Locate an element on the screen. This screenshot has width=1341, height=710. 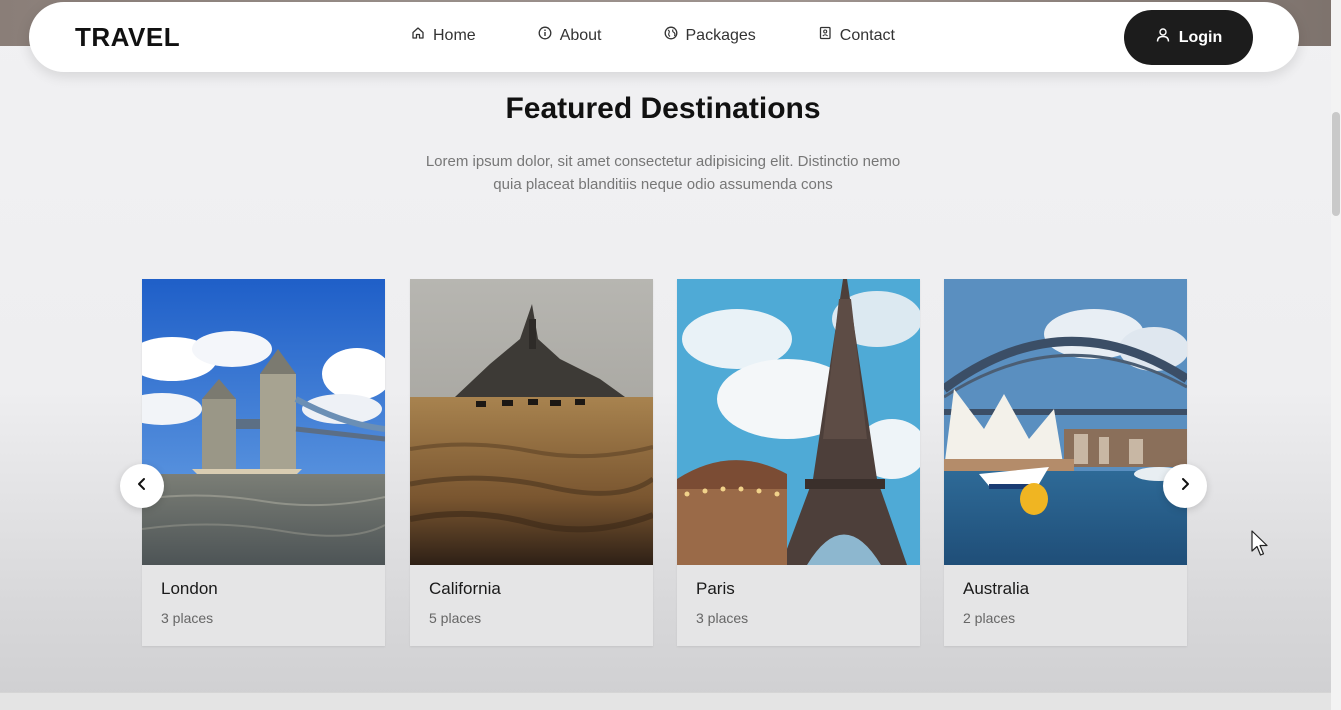
destination-city: Paris is located at coordinates (715, 588).